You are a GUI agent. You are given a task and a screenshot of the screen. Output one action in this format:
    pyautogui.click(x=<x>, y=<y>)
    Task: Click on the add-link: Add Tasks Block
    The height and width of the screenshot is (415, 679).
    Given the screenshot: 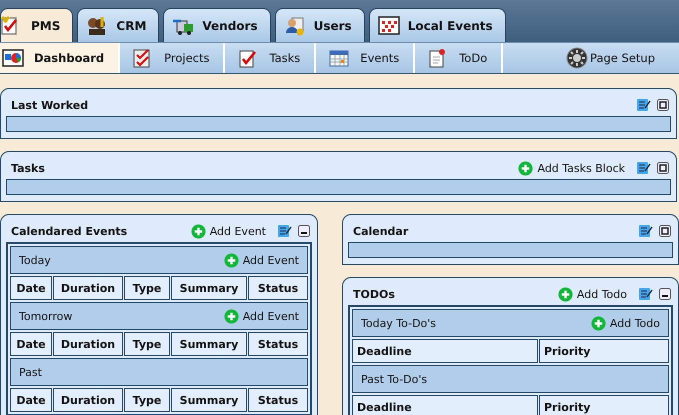 What is the action you would take?
    pyautogui.click(x=571, y=168)
    